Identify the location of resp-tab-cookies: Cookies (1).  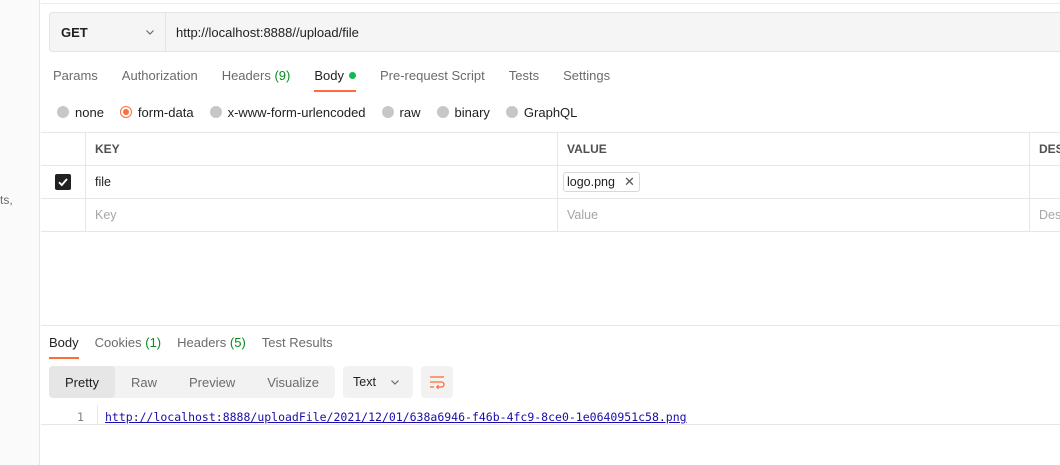
(128, 346).